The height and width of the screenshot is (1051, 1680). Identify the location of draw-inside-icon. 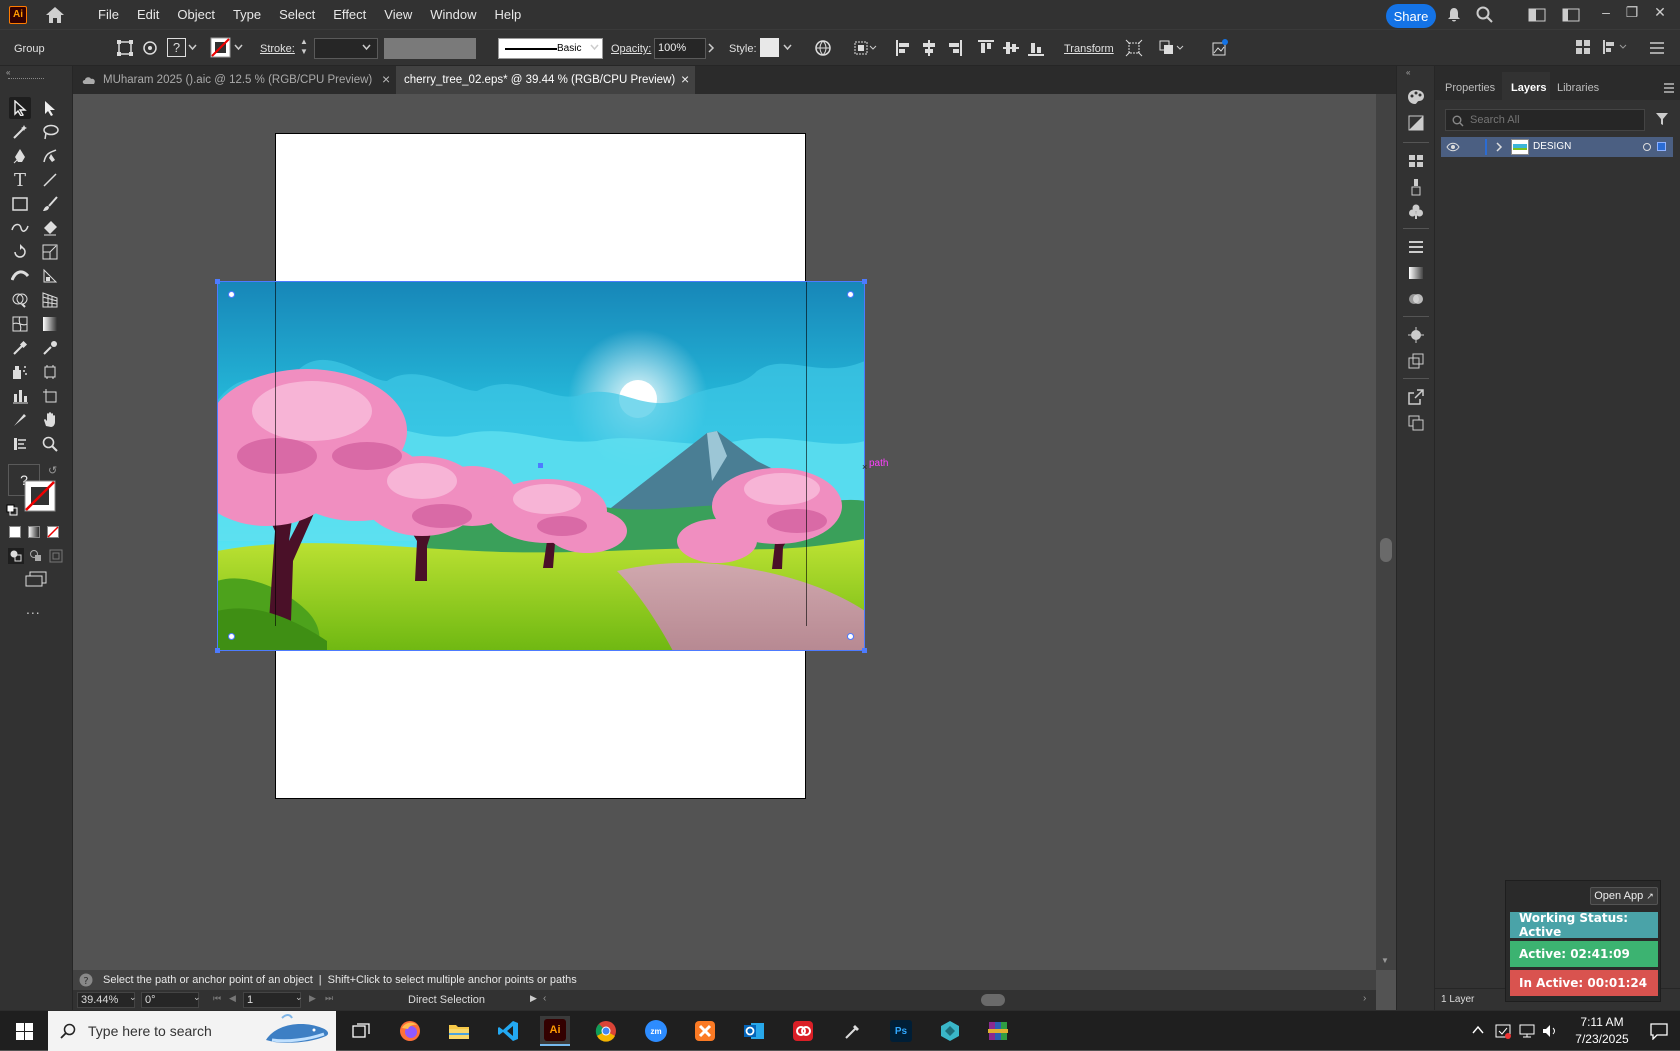
(56, 556).